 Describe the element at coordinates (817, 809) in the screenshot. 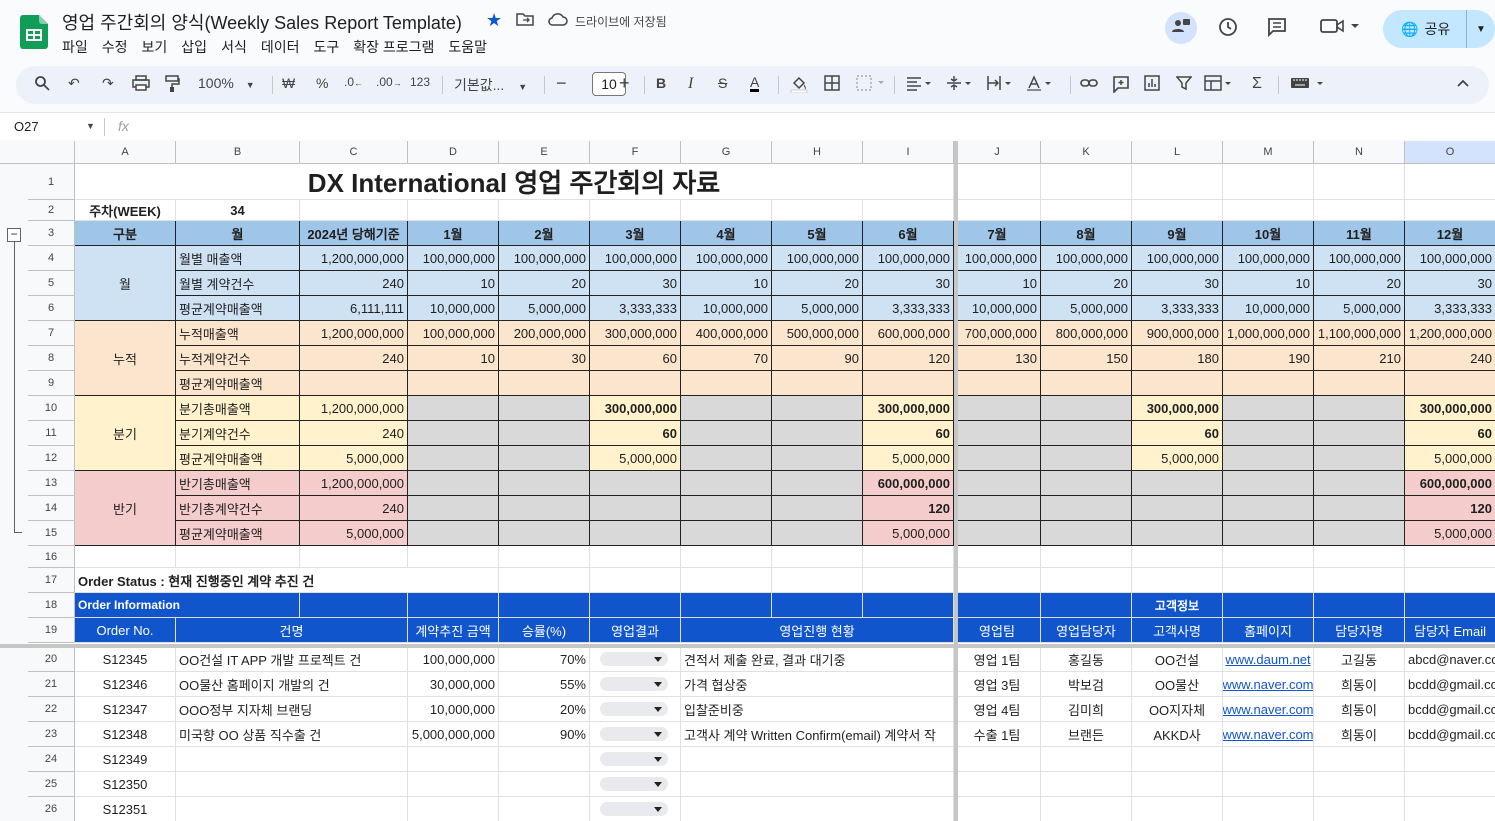

I see `order-progress-cell` at that location.